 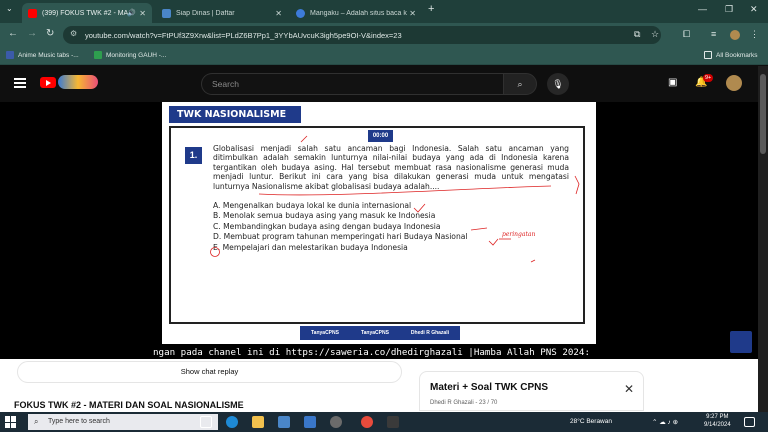 I want to click on tab-label: Mangaku – Adalah situs baca k, so click(x=358, y=13).